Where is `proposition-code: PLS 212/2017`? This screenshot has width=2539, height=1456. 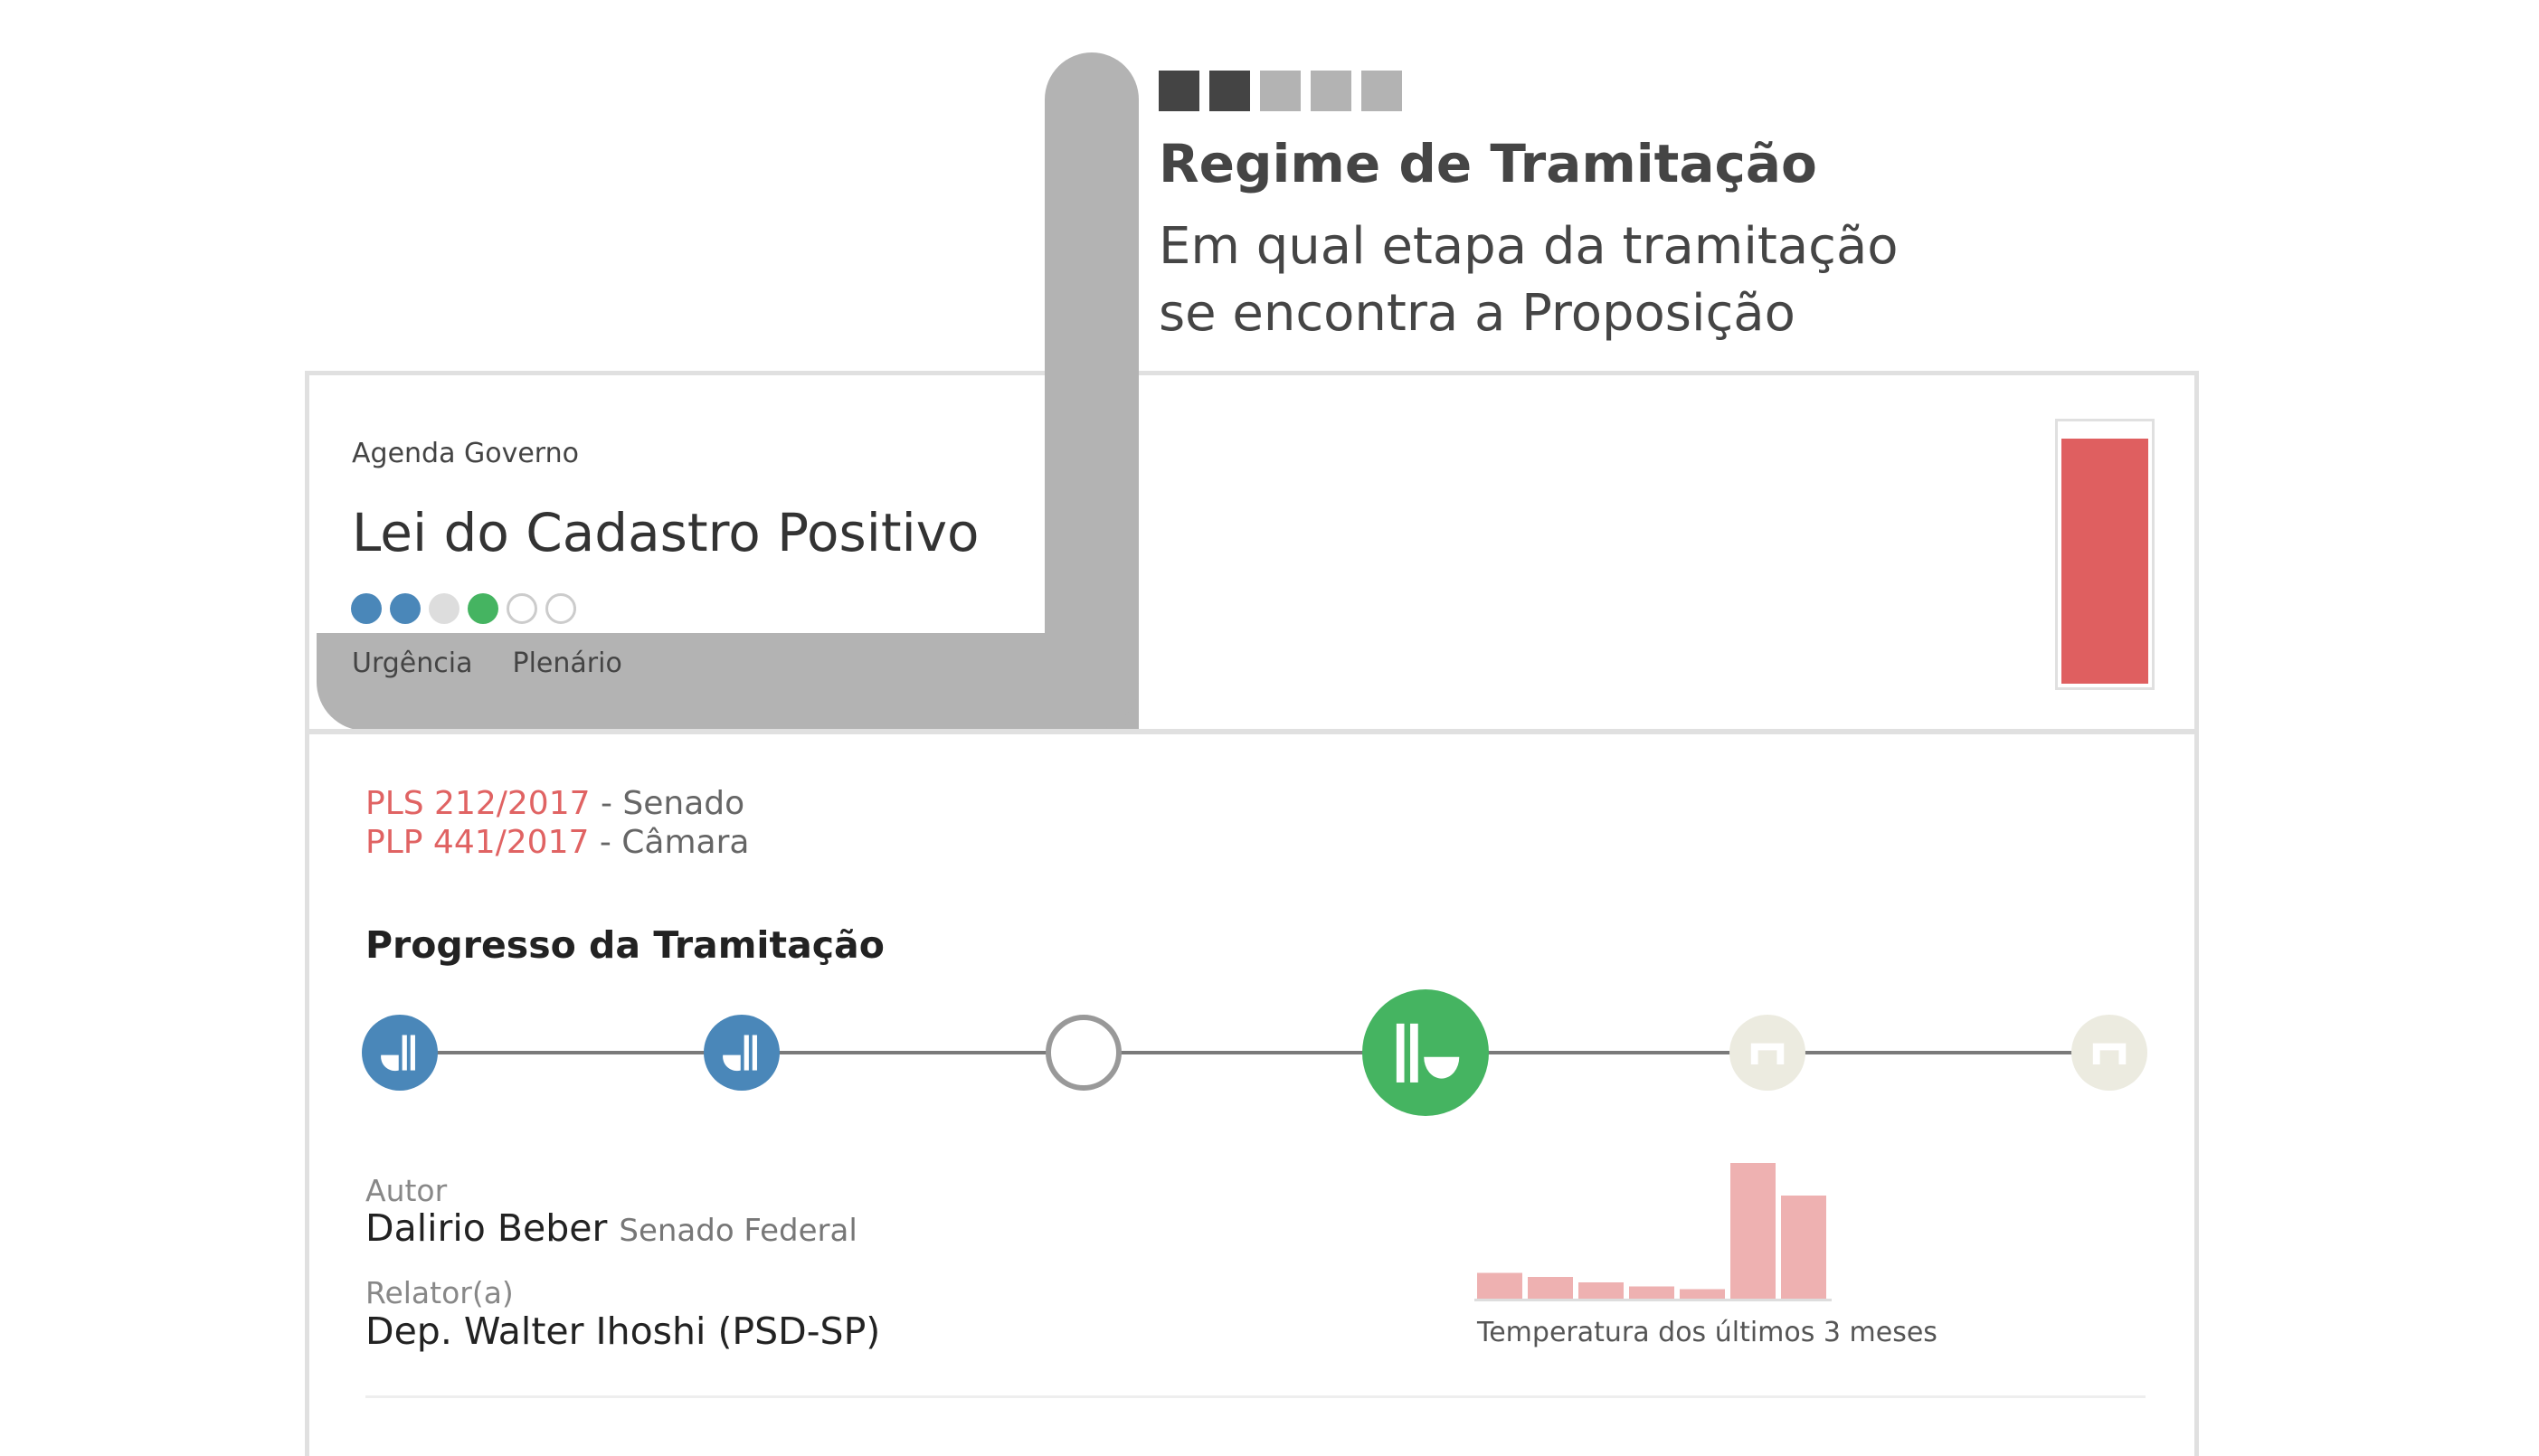 proposition-code: PLS 212/2017 is located at coordinates (478, 804).